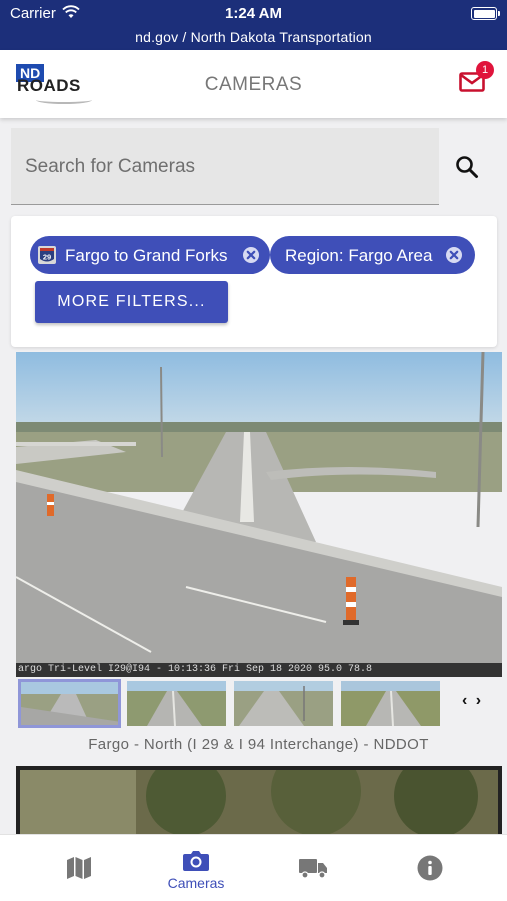  I want to click on filter-chip-region-label: Region: Fargo Area, so click(359, 255).